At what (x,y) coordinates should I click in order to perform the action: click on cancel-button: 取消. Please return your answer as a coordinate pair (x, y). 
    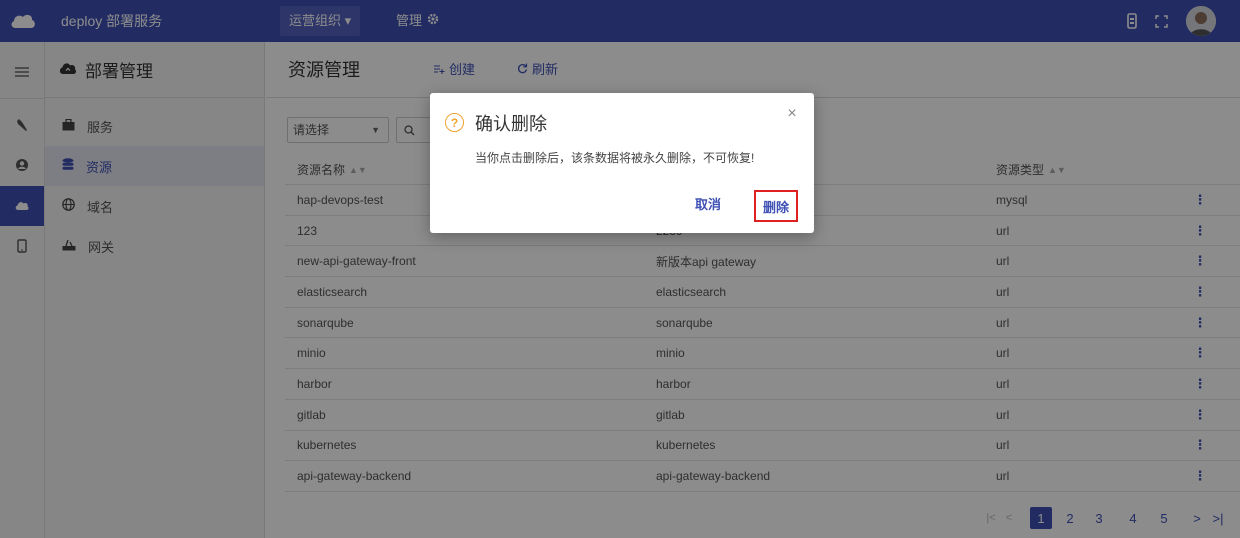
    Looking at the image, I should click on (708, 205).